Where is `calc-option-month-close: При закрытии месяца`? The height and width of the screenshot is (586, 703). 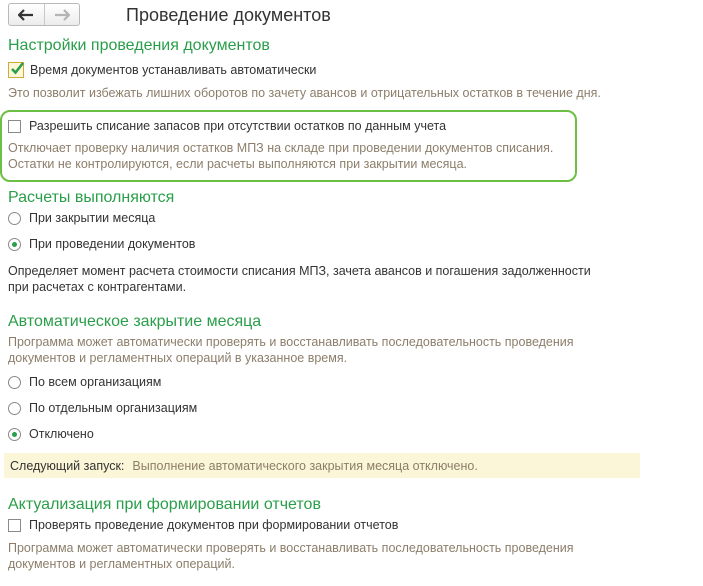 calc-option-month-close: При закрытии месяца is located at coordinates (81, 218).